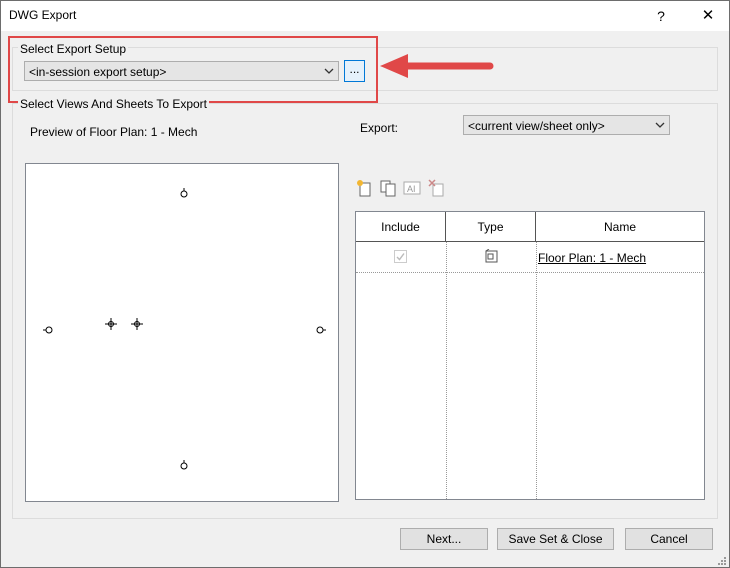 This screenshot has width=730, height=568. What do you see at coordinates (721, 560) in the screenshot?
I see `resize-grip-icon` at bounding box center [721, 560].